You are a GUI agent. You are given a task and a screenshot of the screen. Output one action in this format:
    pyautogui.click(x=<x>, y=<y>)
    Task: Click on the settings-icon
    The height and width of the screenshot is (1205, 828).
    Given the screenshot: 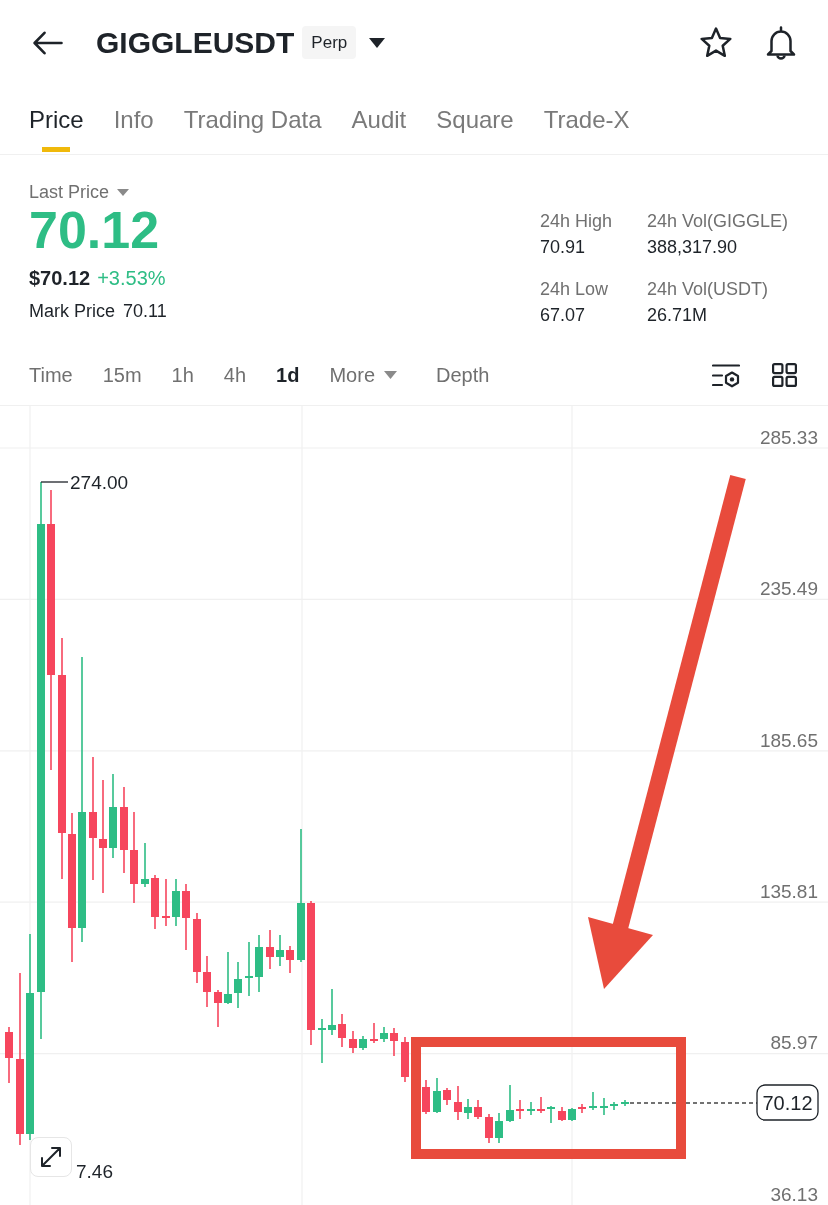 What is the action you would take?
    pyautogui.click(x=726, y=375)
    